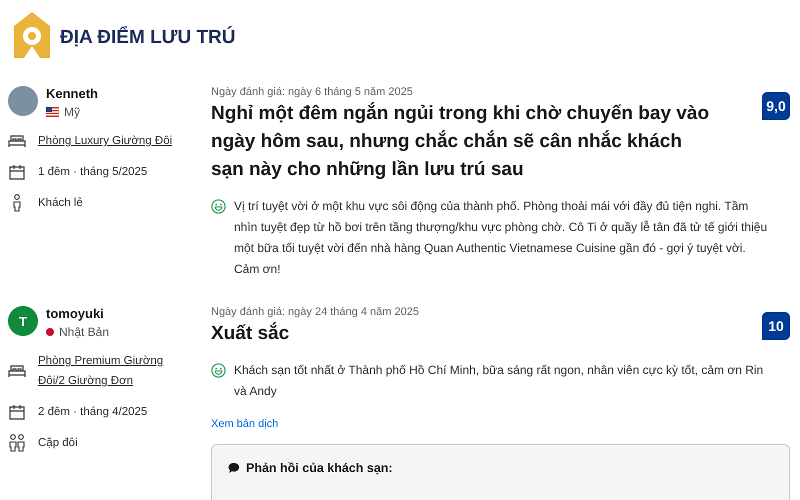 The image size is (800, 500). What do you see at coordinates (113, 141) in the screenshot?
I see `room-type-link: Phòng Luxury Giường Đôi` at bounding box center [113, 141].